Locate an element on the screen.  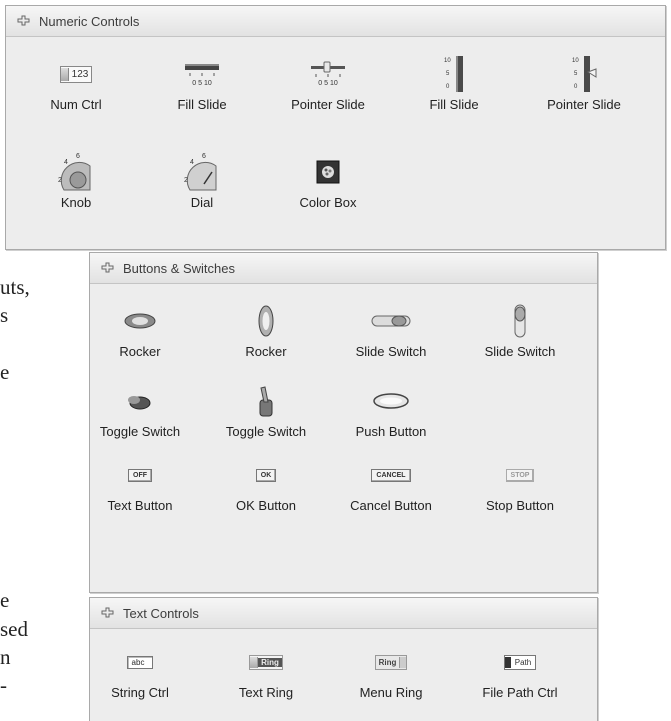
palette-title: Numeric Controls is located at coordinates (89, 21).